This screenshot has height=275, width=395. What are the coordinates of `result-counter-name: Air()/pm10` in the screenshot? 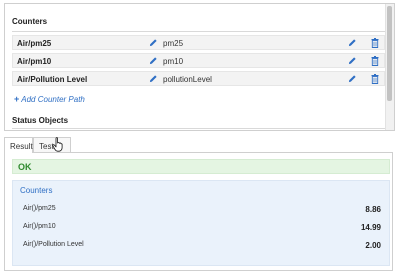 It's located at (39, 226).